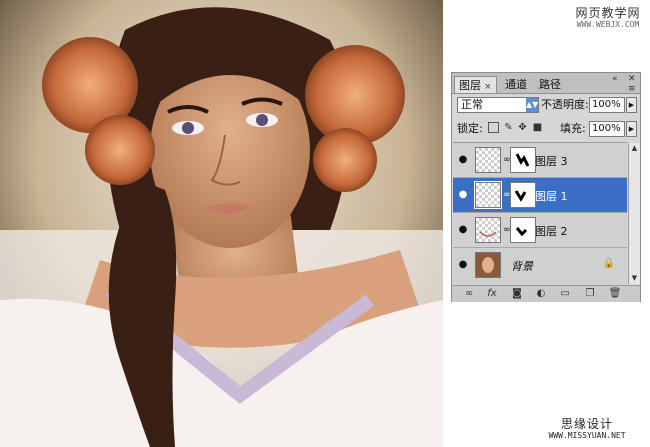  What do you see at coordinates (472, 104) in the screenshot?
I see `blend-mode-value: 正常` at bounding box center [472, 104].